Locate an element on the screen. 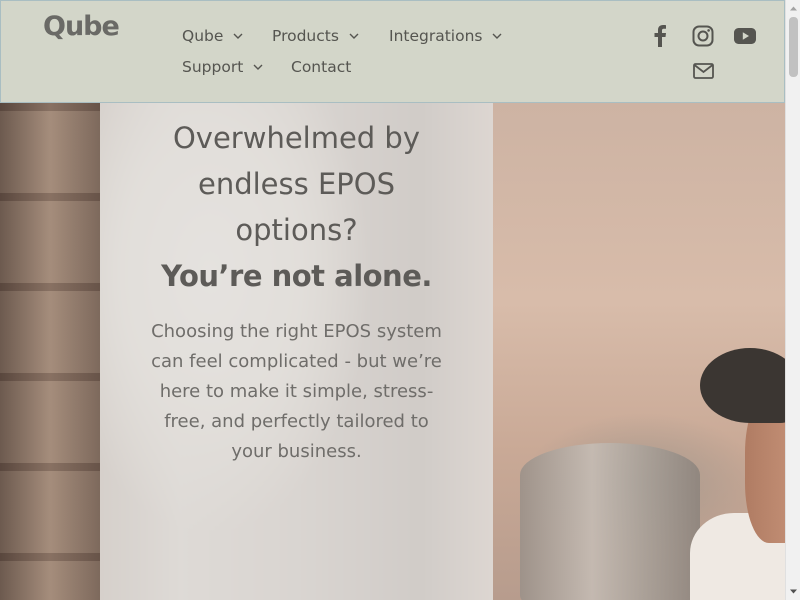 The height and width of the screenshot is (600, 800). scroll-down-arrow-icon is located at coordinates (793, 591).